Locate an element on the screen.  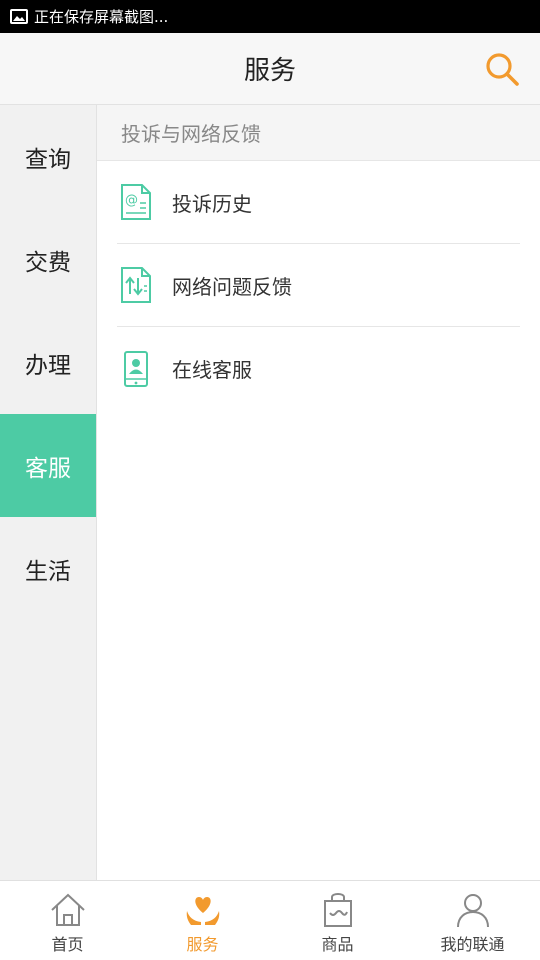
app-header: 服务 is located at coordinates (270, 69).